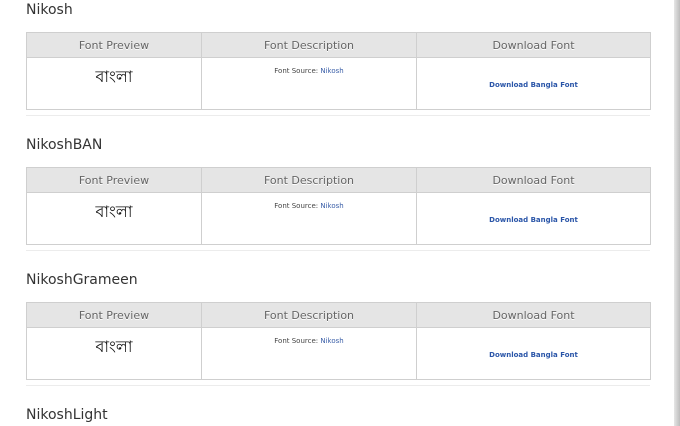  Describe the element at coordinates (49, 10) in the screenshot. I see `font-title: Nikosh` at that location.